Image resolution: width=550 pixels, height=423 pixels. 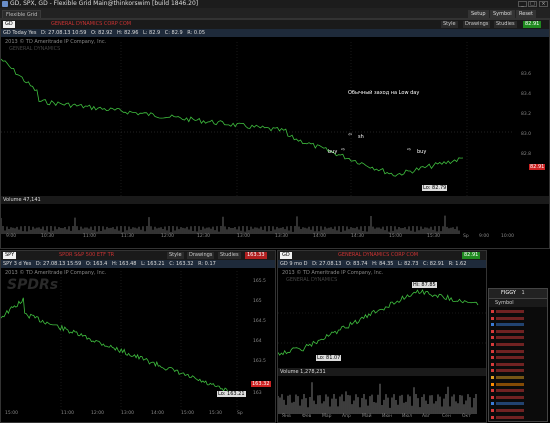 What do you see at coordinates (67, 413) in the screenshot?
I see `x-tick: 11:00` at bounding box center [67, 413].